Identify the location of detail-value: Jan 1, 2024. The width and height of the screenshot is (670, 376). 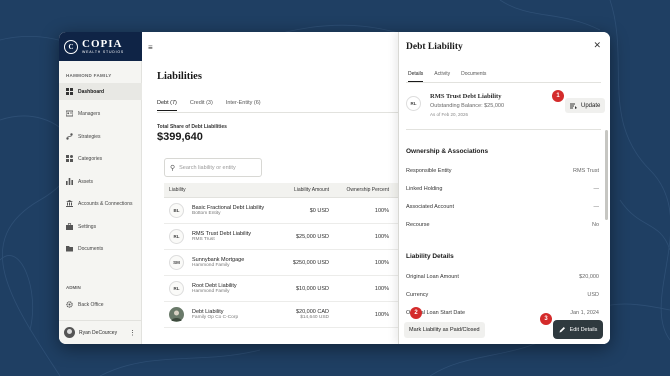
(584, 313).